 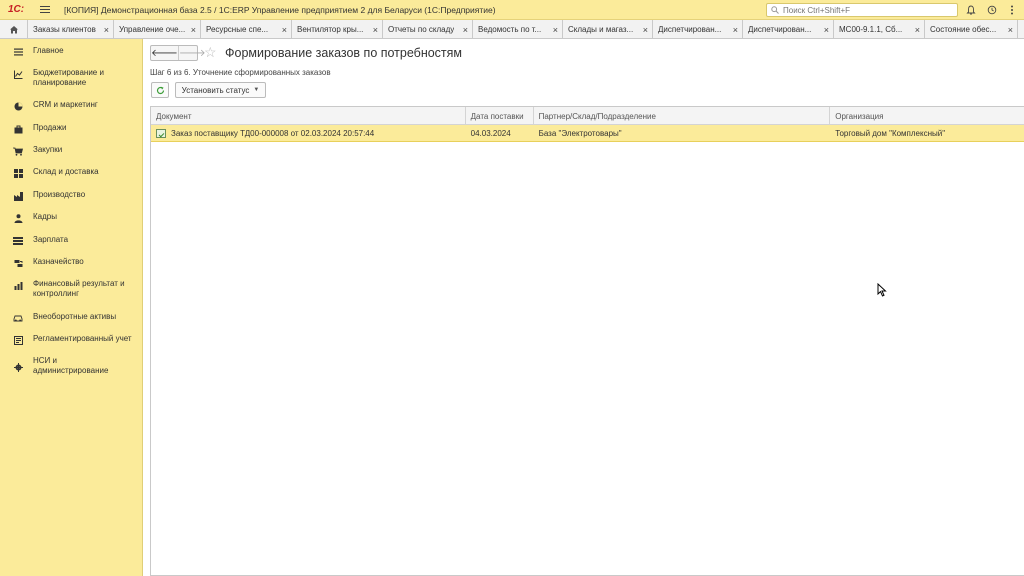 I want to click on refresh-icon, so click(x=160, y=90).